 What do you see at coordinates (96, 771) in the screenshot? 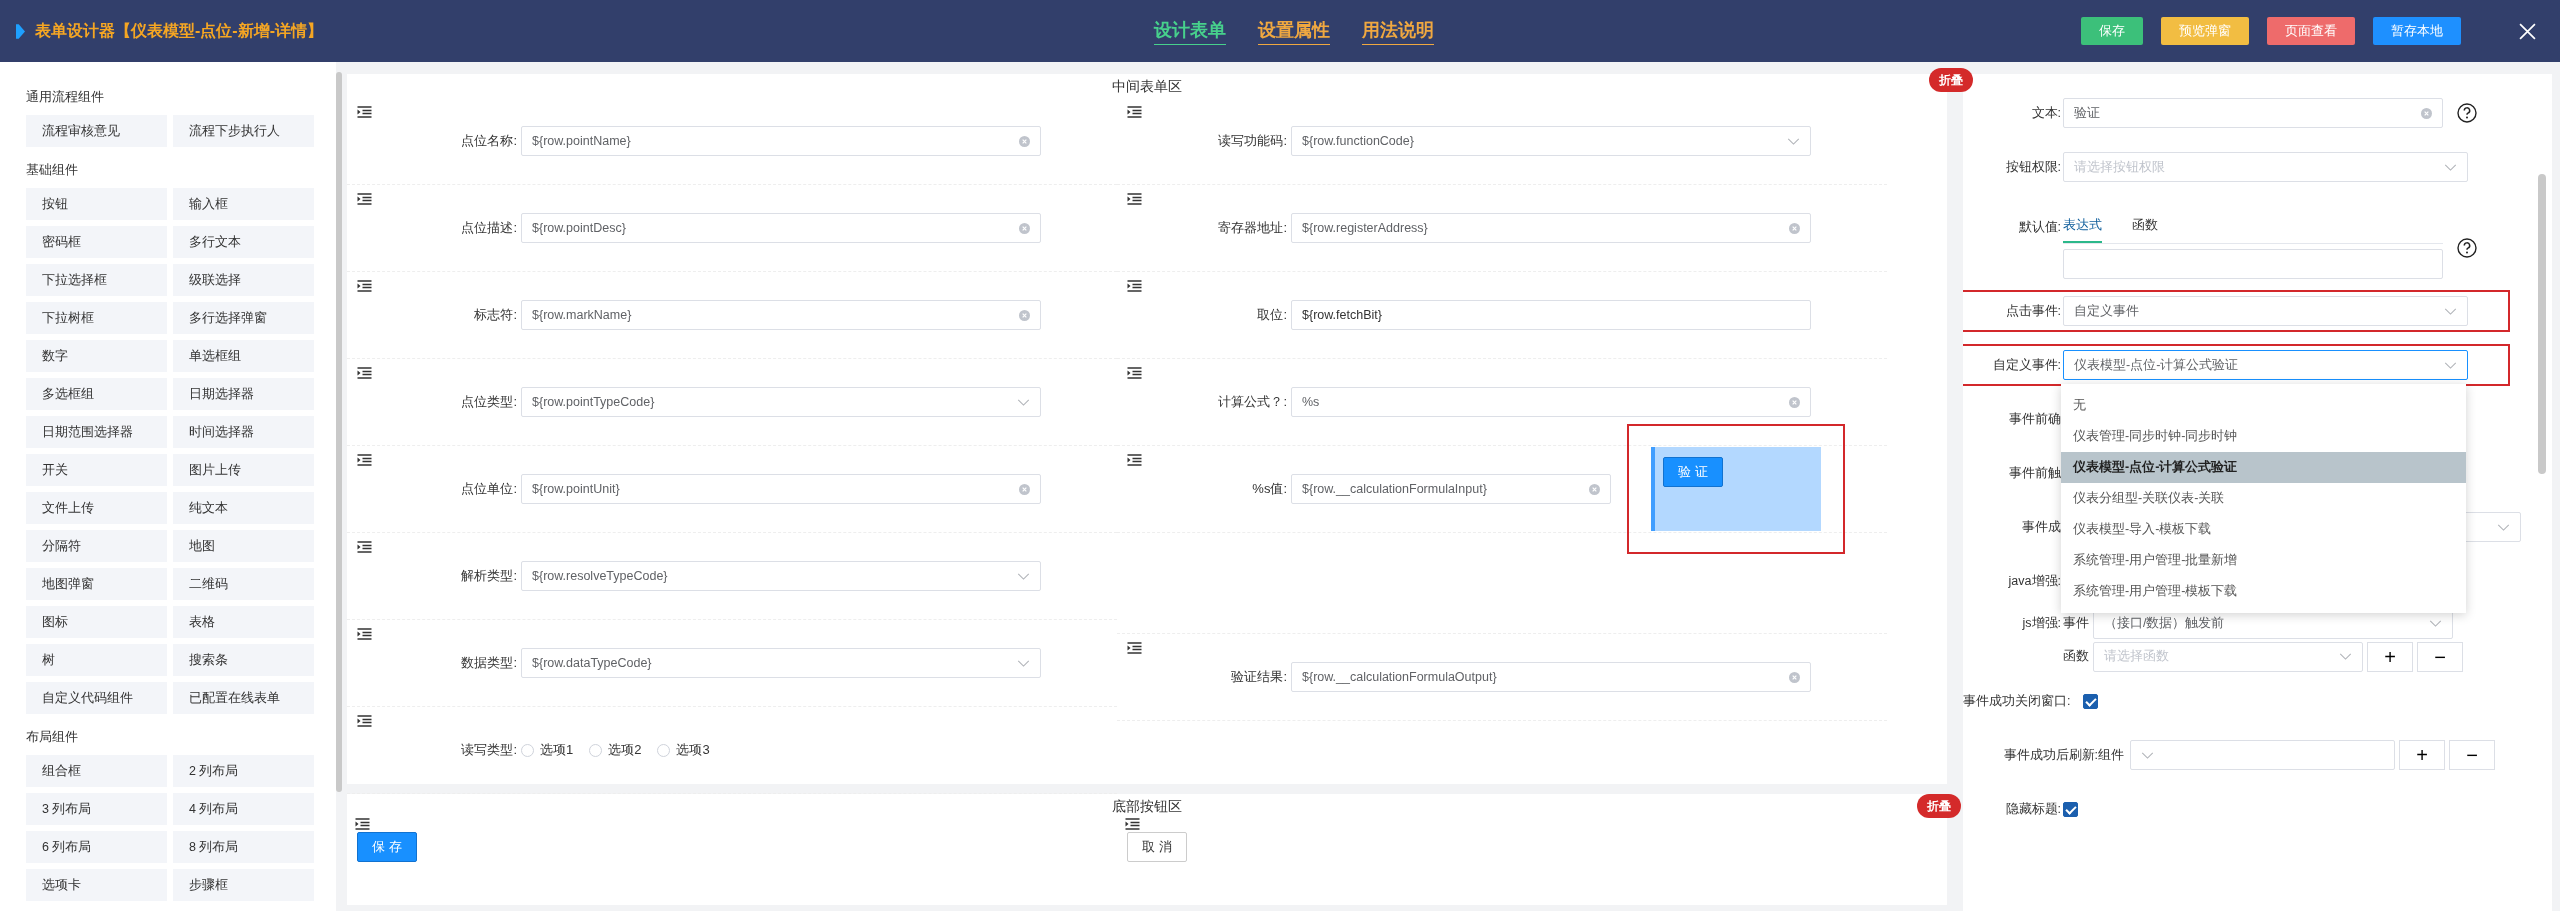
I see `component-item: 组合框` at bounding box center [96, 771].